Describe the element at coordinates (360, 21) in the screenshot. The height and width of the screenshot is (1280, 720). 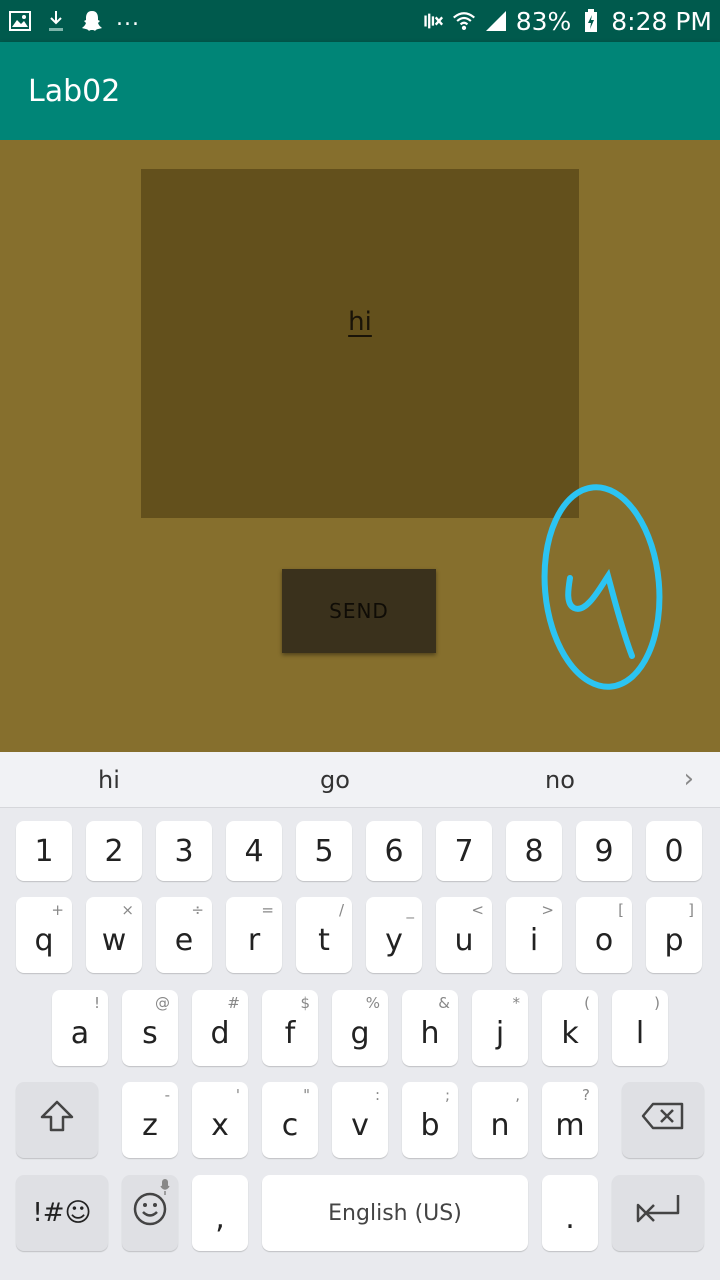
I see `status-bar: ... 83% 8:28 PM` at that location.